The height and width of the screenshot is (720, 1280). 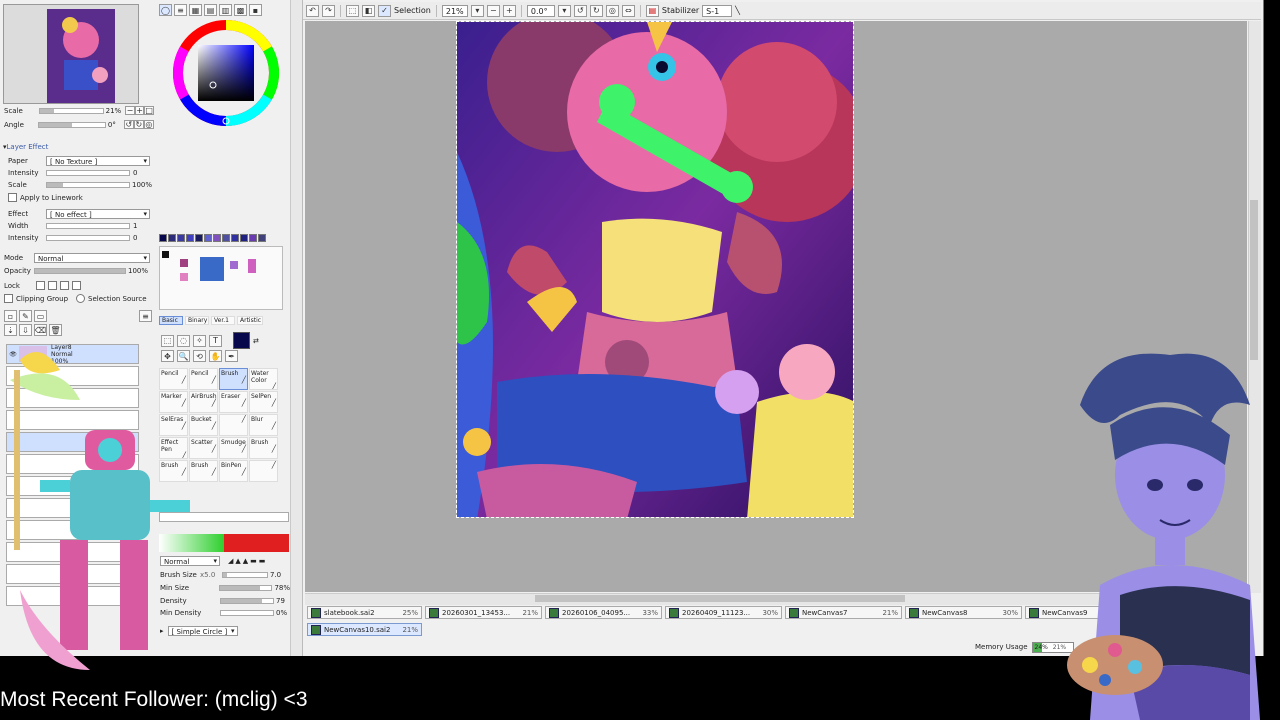 What do you see at coordinates (628, 10) in the screenshot?
I see `flip-horizontal-button: ⇔` at bounding box center [628, 10].